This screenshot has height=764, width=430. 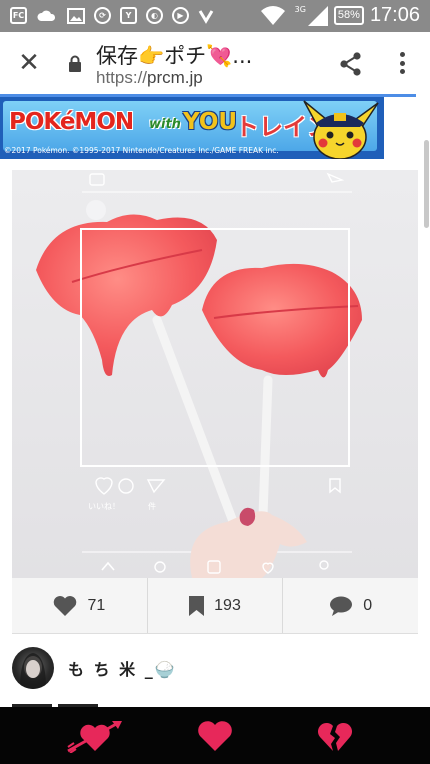 I want to click on like-count: 71, so click(x=96, y=605).